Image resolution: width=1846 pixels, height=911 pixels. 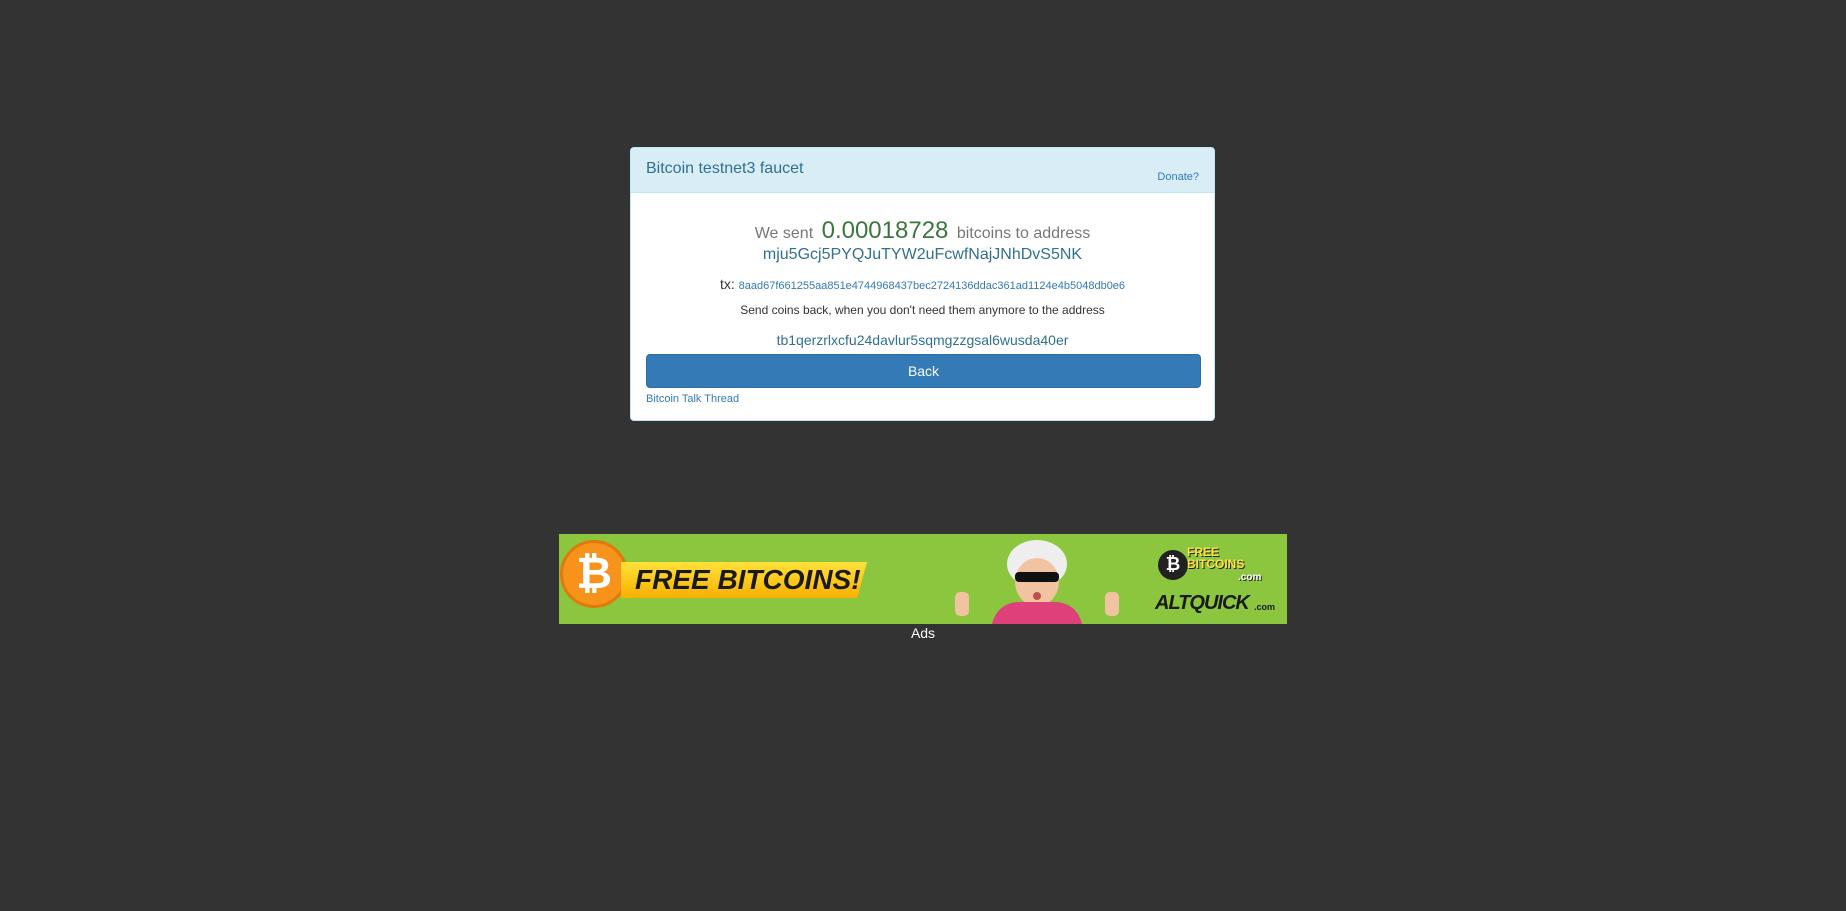 What do you see at coordinates (594, 574) in the screenshot?
I see `bitcoin-icon: ₿` at bounding box center [594, 574].